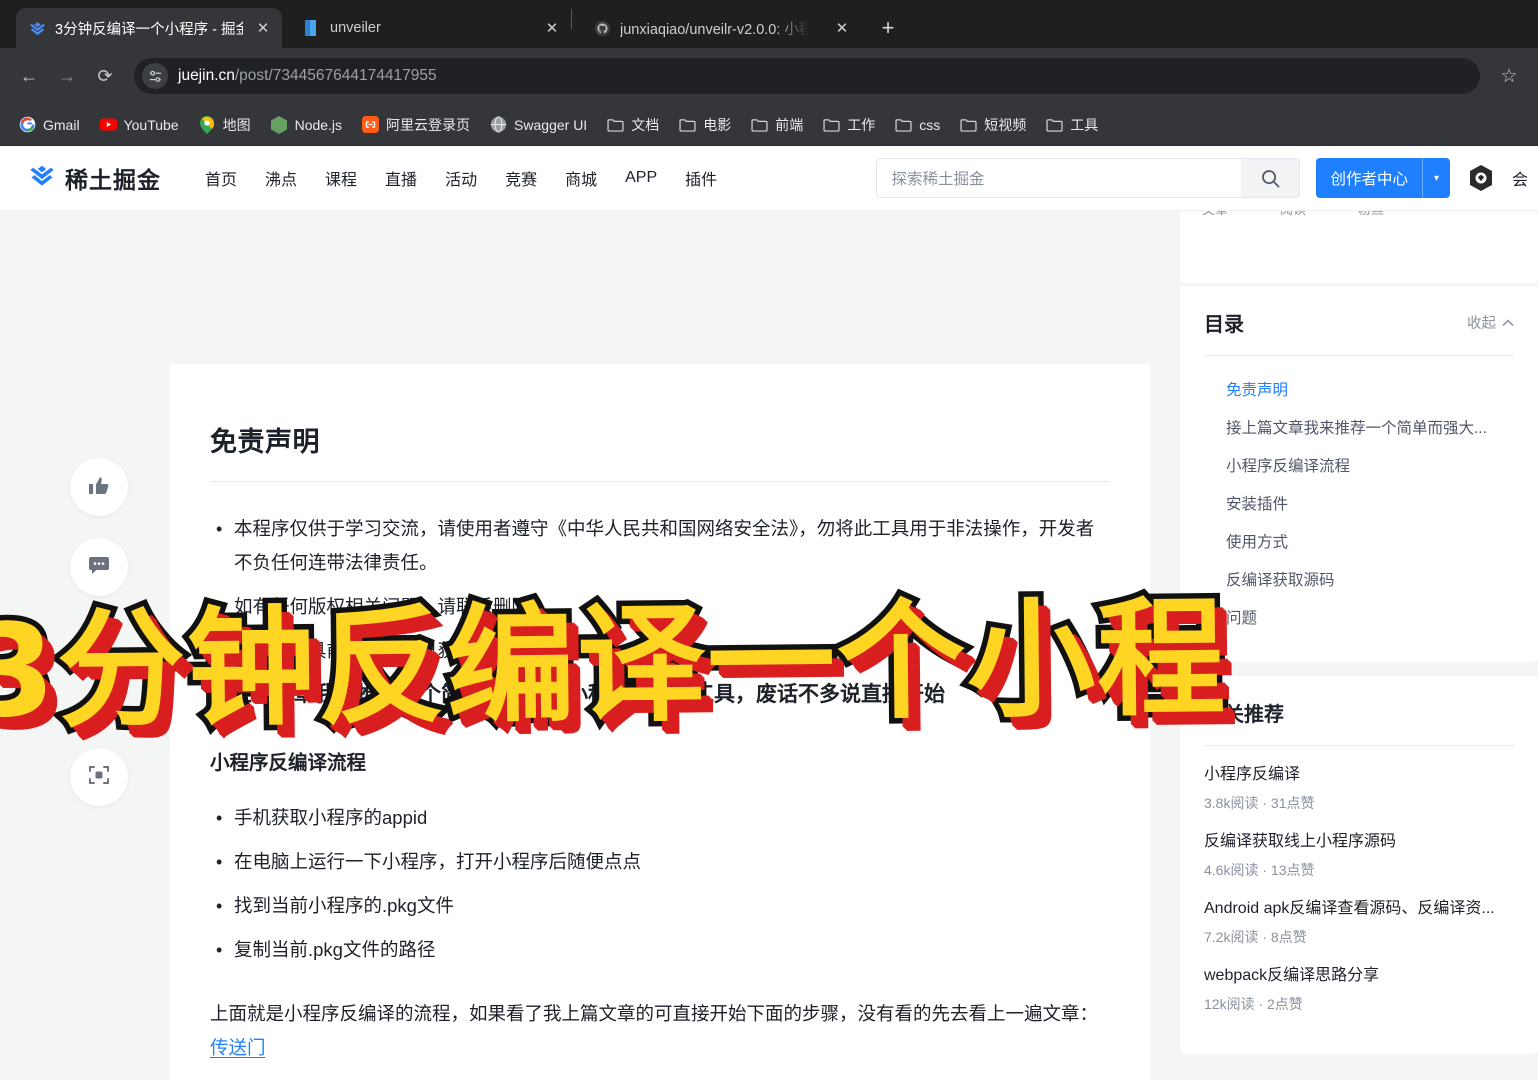 The height and width of the screenshot is (1080, 1538). Describe the element at coordinates (335, 75) in the screenshot. I see `url-path: /post/7344567644174417955` at that location.